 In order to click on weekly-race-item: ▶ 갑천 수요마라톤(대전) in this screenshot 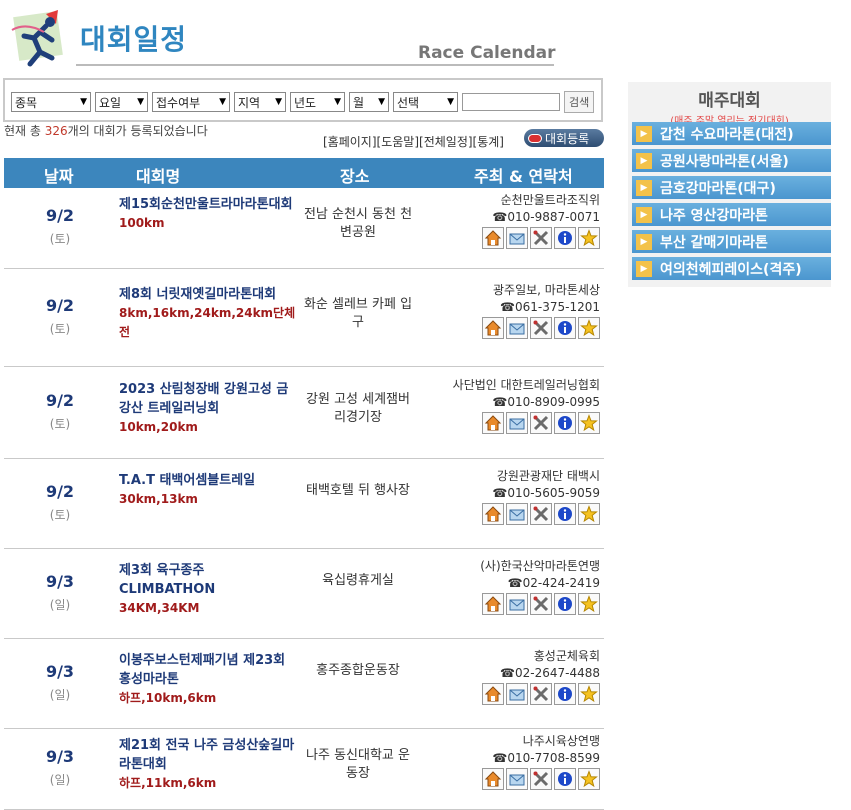, I will do `click(731, 133)`.